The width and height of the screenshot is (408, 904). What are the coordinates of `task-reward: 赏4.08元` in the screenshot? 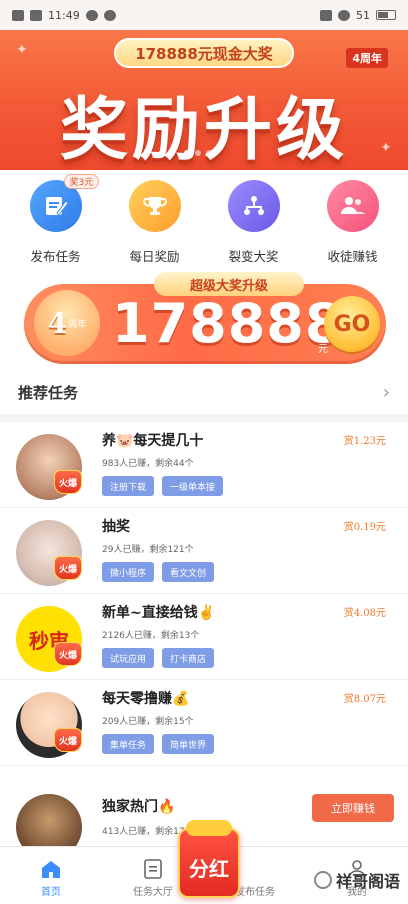 It's located at (364, 613).